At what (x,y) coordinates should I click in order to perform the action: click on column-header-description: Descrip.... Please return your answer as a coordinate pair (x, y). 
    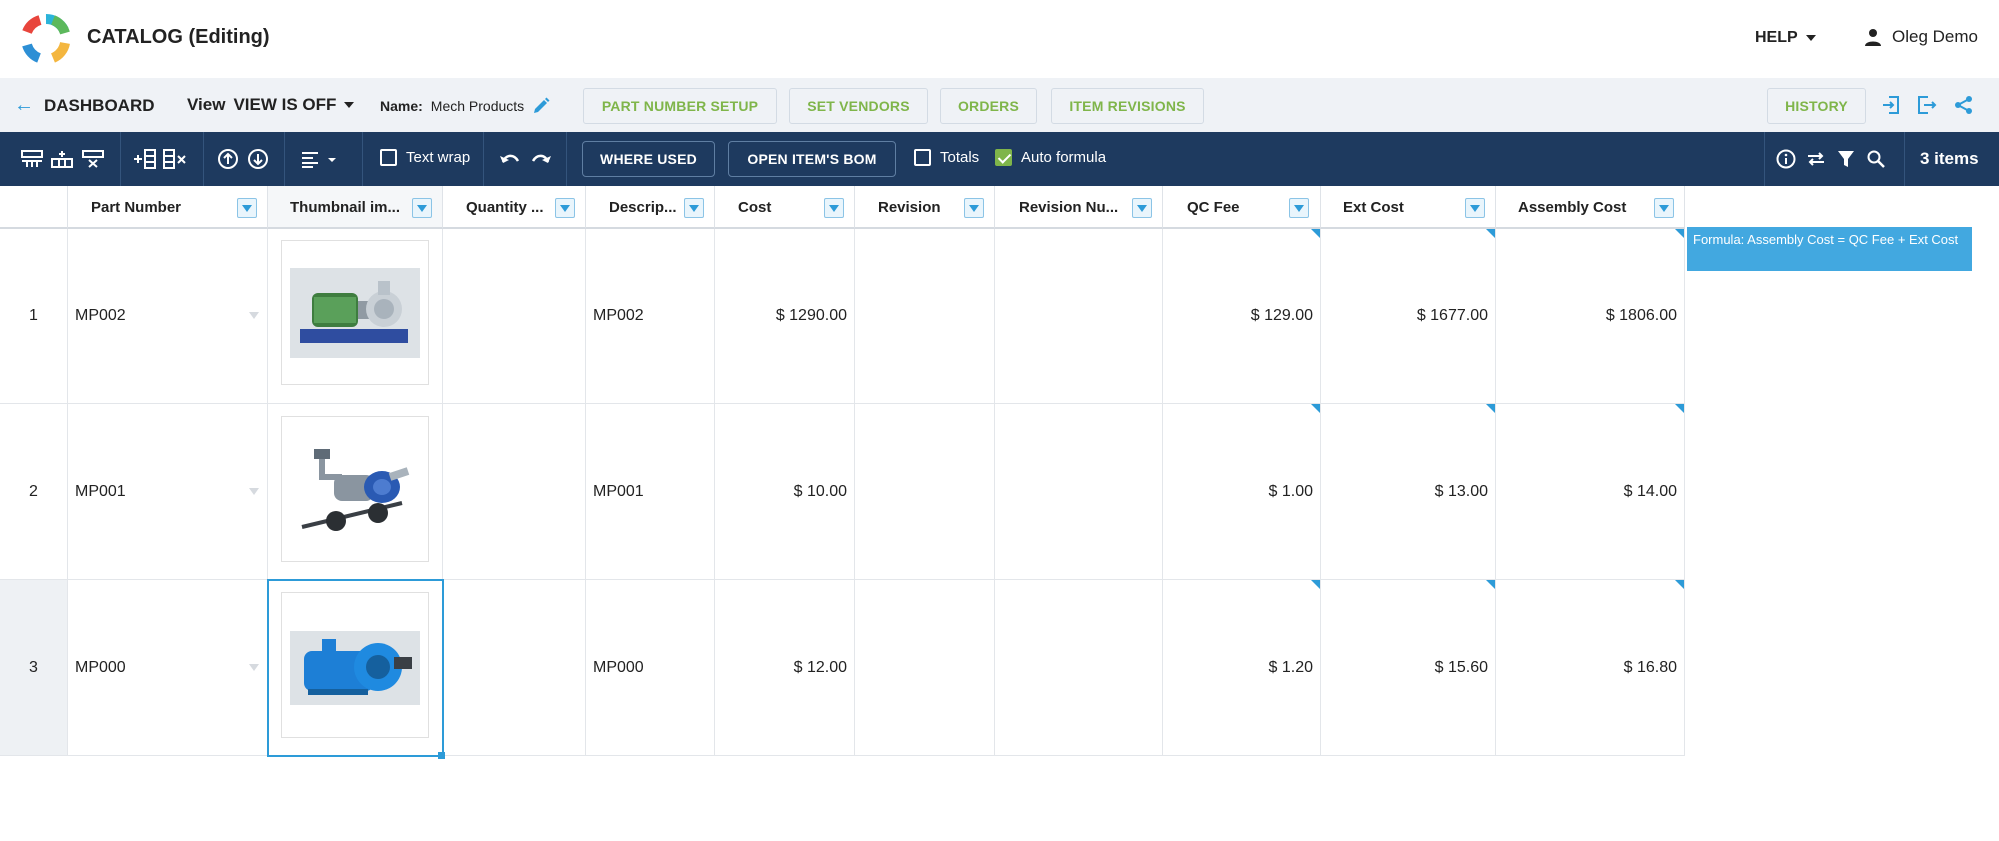
    Looking at the image, I should click on (650, 207).